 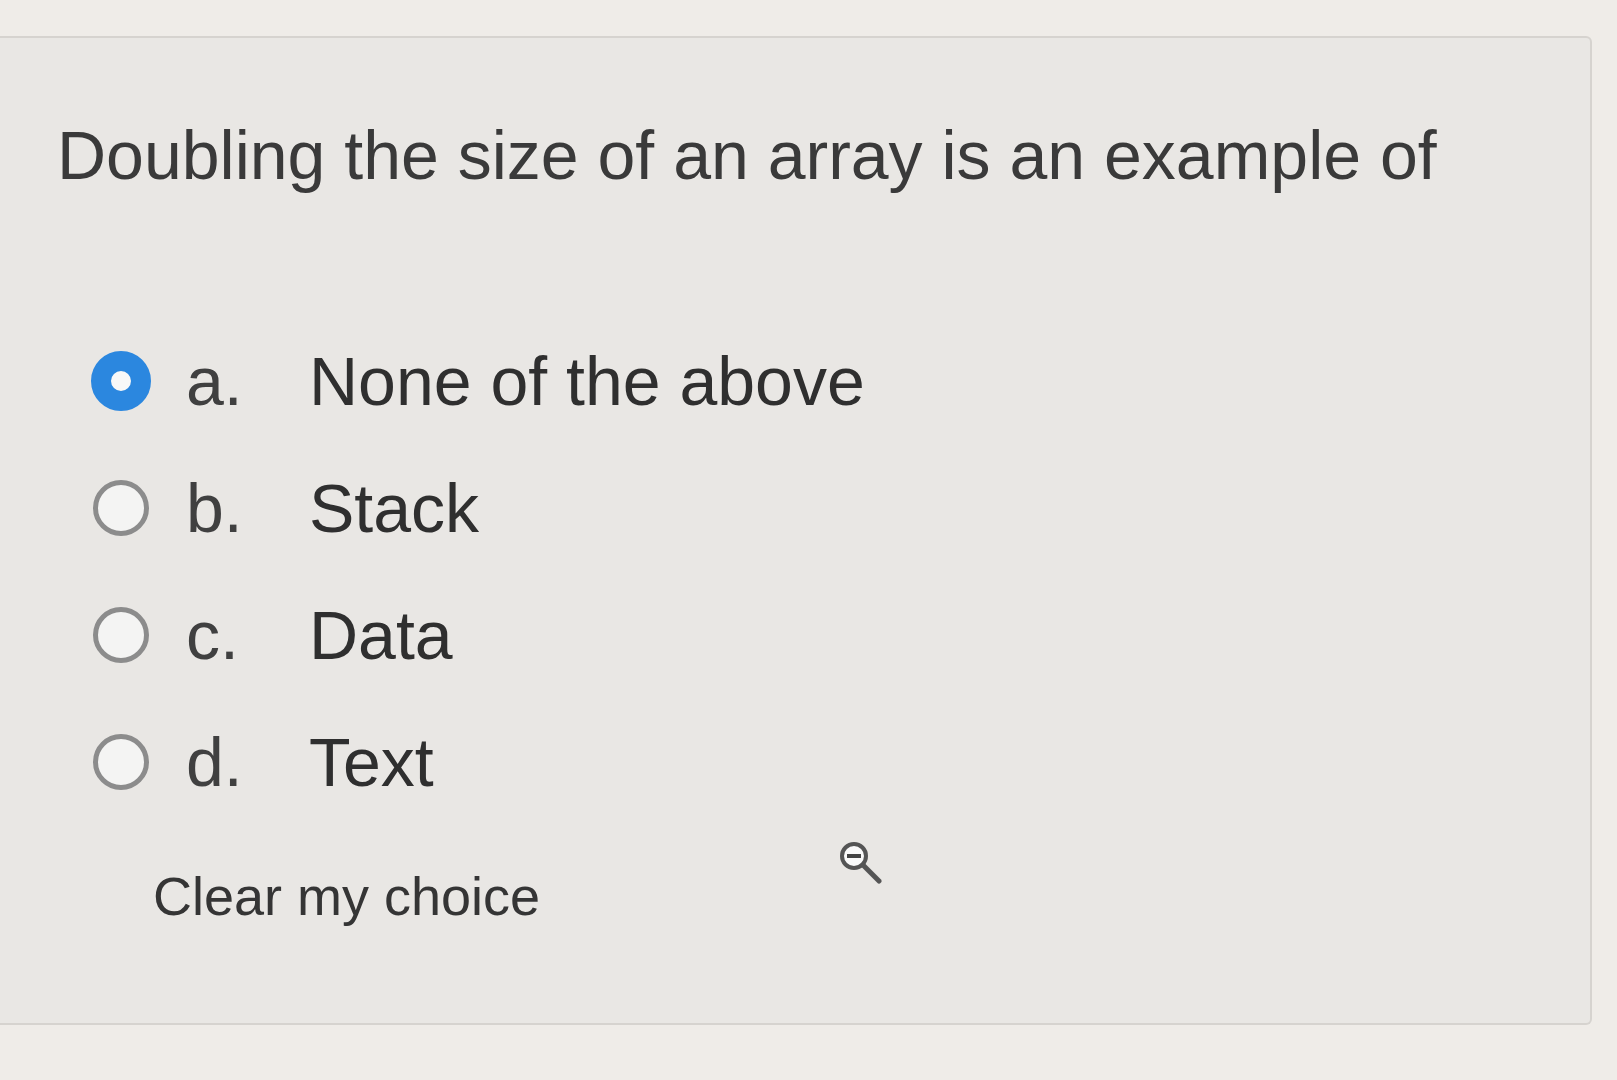 What do you see at coordinates (860, 862) in the screenshot?
I see `zoom-out-icon` at bounding box center [860, 862].